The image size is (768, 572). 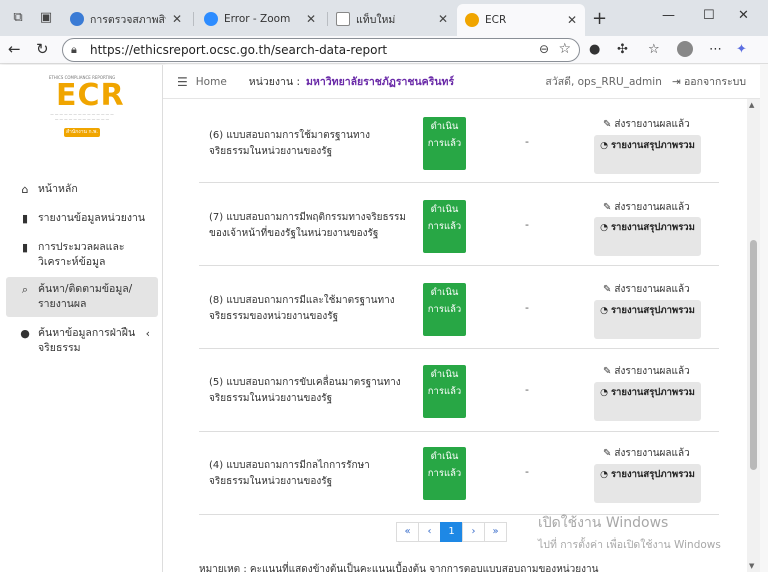 I want to click on browser-tab-active: ECR ✕, so click(x=521, y=20).